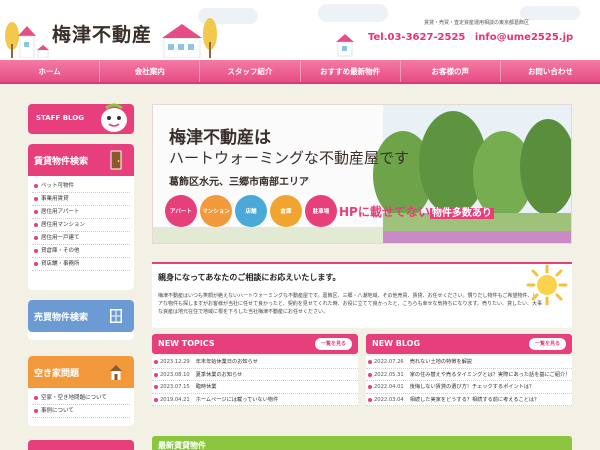 The height and width of the screenshot is (450, 600). Describe the element at coordinates (60, 118) in the screenshot. I see `staff-blog-label: STAFF BLOG` at that location.